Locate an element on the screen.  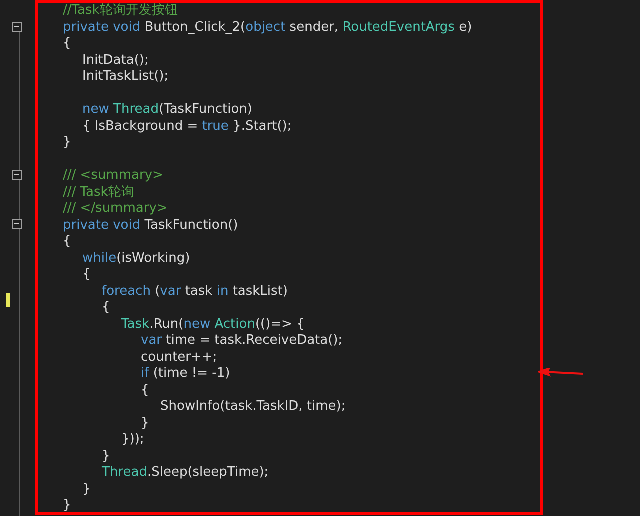
code-line: //Task轮询开发按钮 is located at coordinates (120, 10).